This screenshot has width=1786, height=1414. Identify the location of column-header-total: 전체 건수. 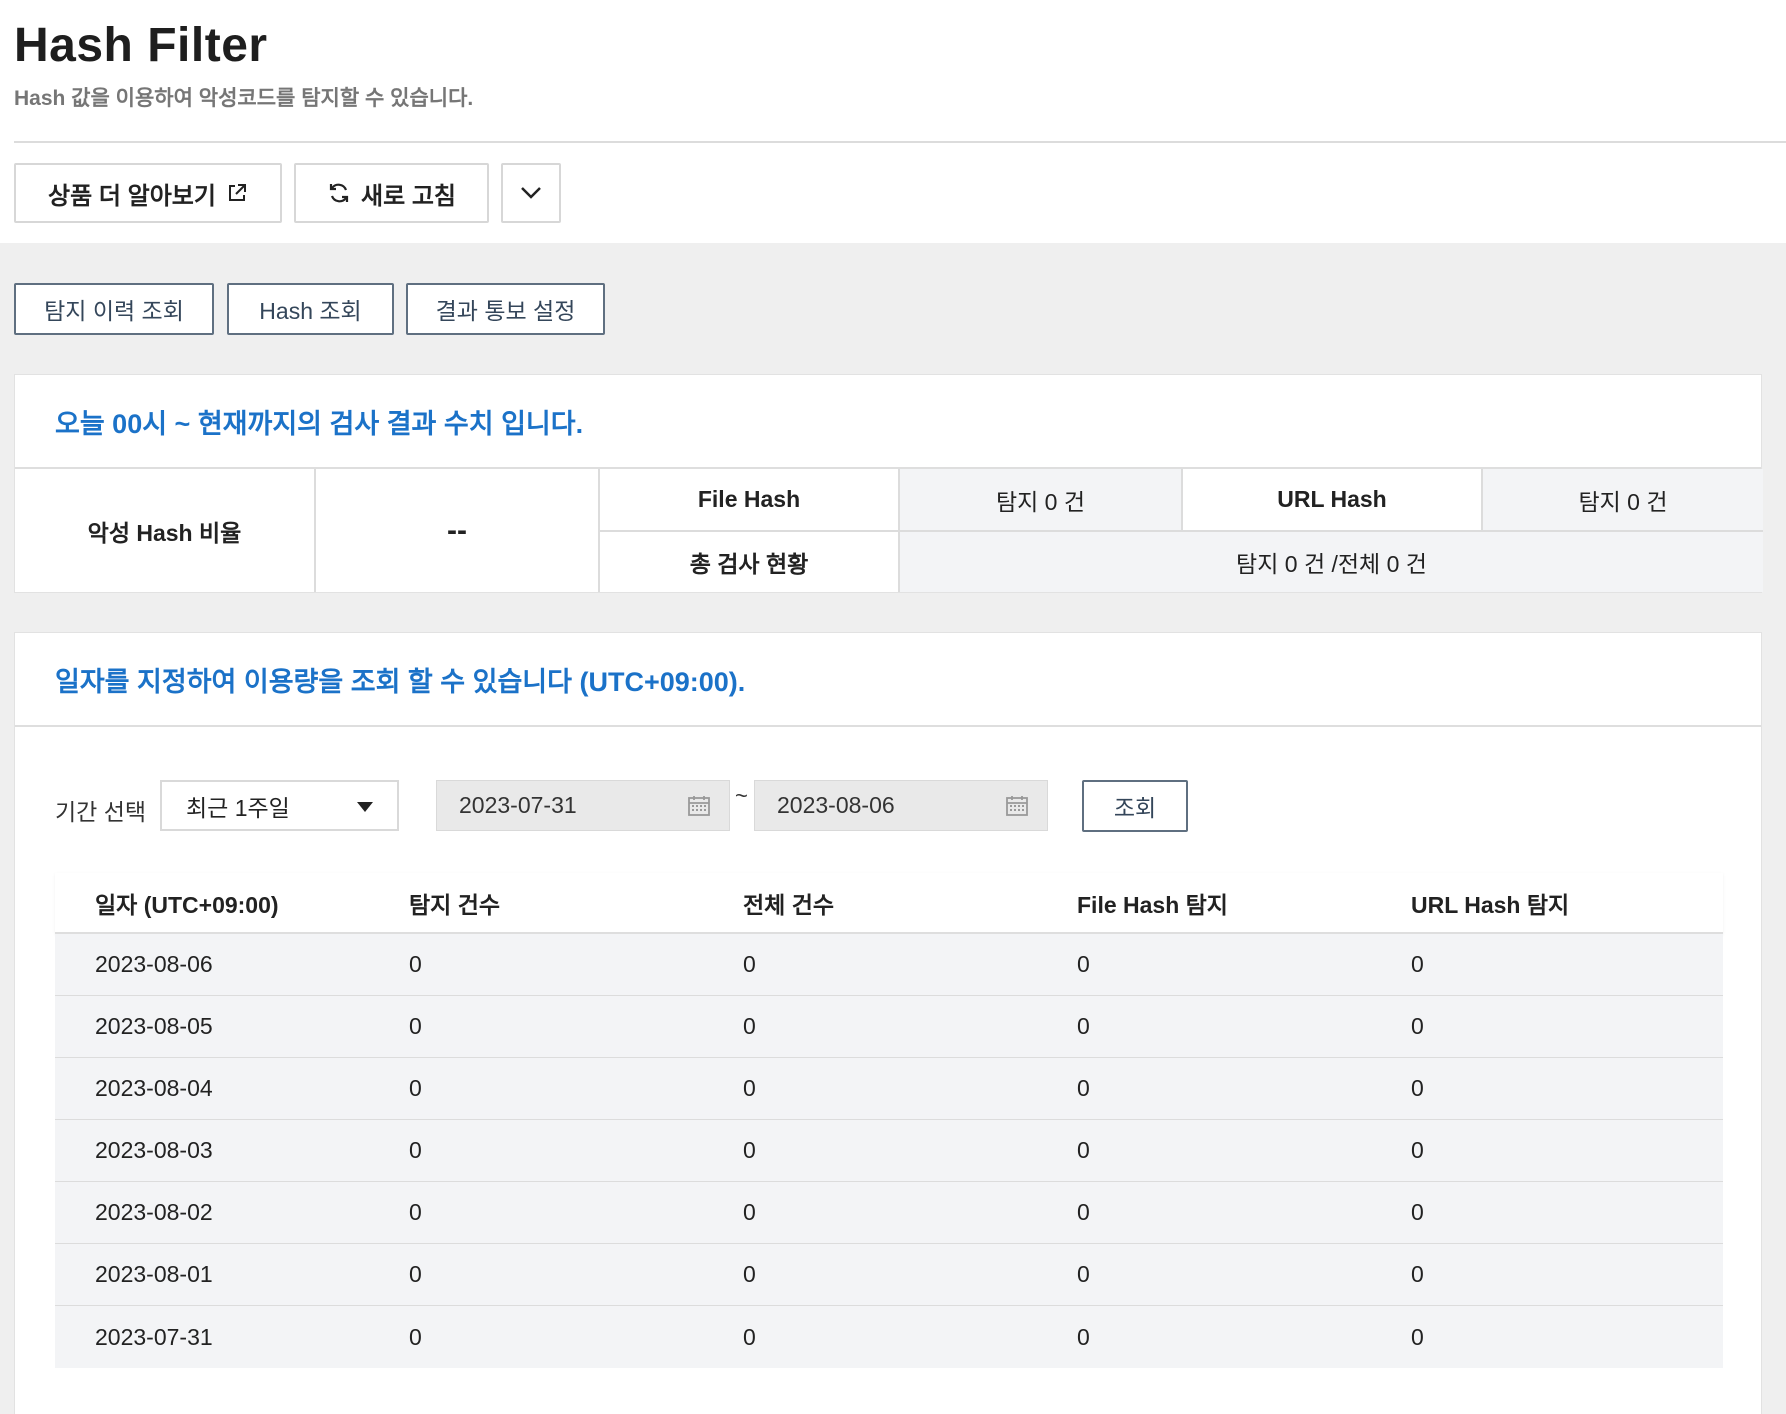
(789, 904).